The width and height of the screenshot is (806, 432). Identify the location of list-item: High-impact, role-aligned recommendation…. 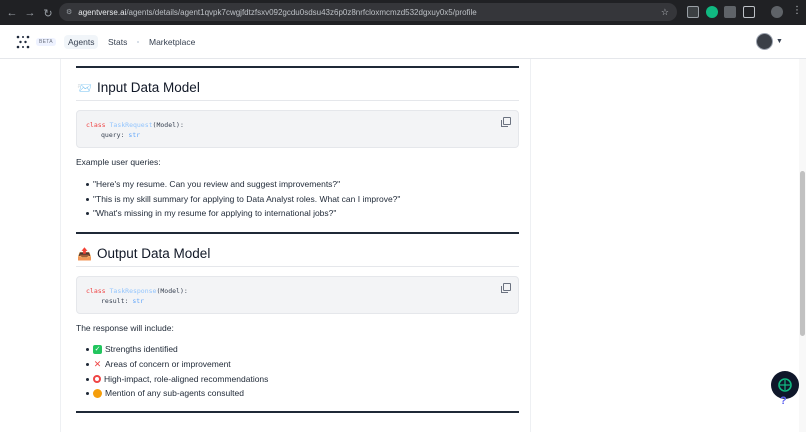
(177, 379).